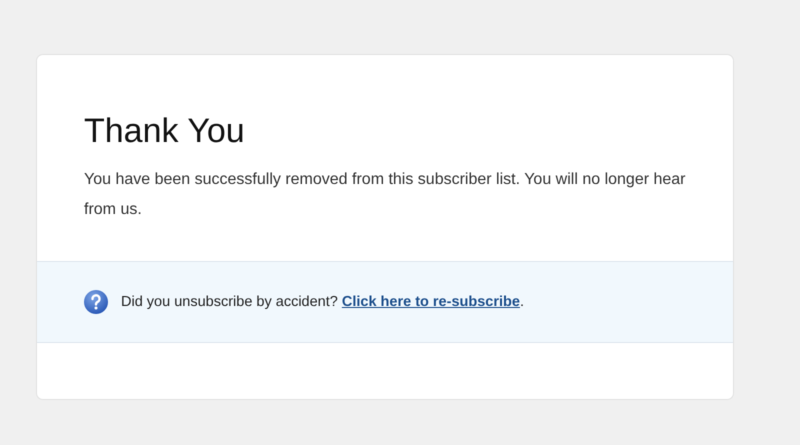 The image size is (800, 445). I want to click on page-title: Thank You, so click(165, 131).